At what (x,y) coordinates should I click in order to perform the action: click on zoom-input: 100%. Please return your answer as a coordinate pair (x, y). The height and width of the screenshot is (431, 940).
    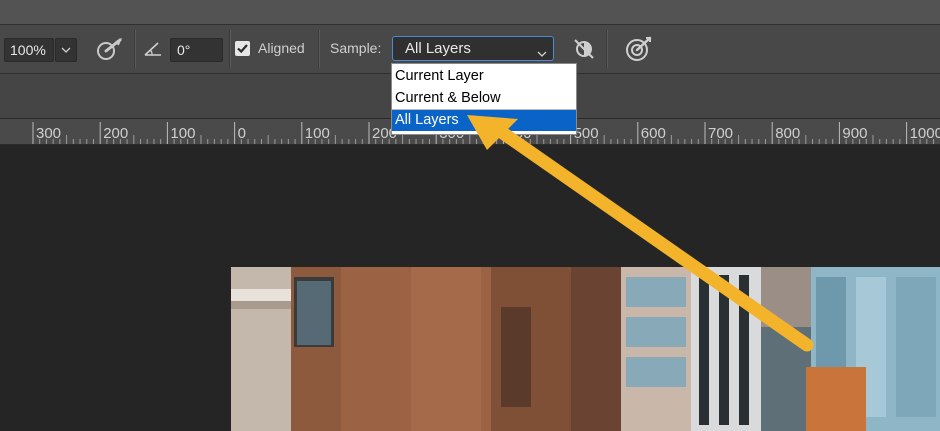
    Looking at the image, I should click on (29, 50).